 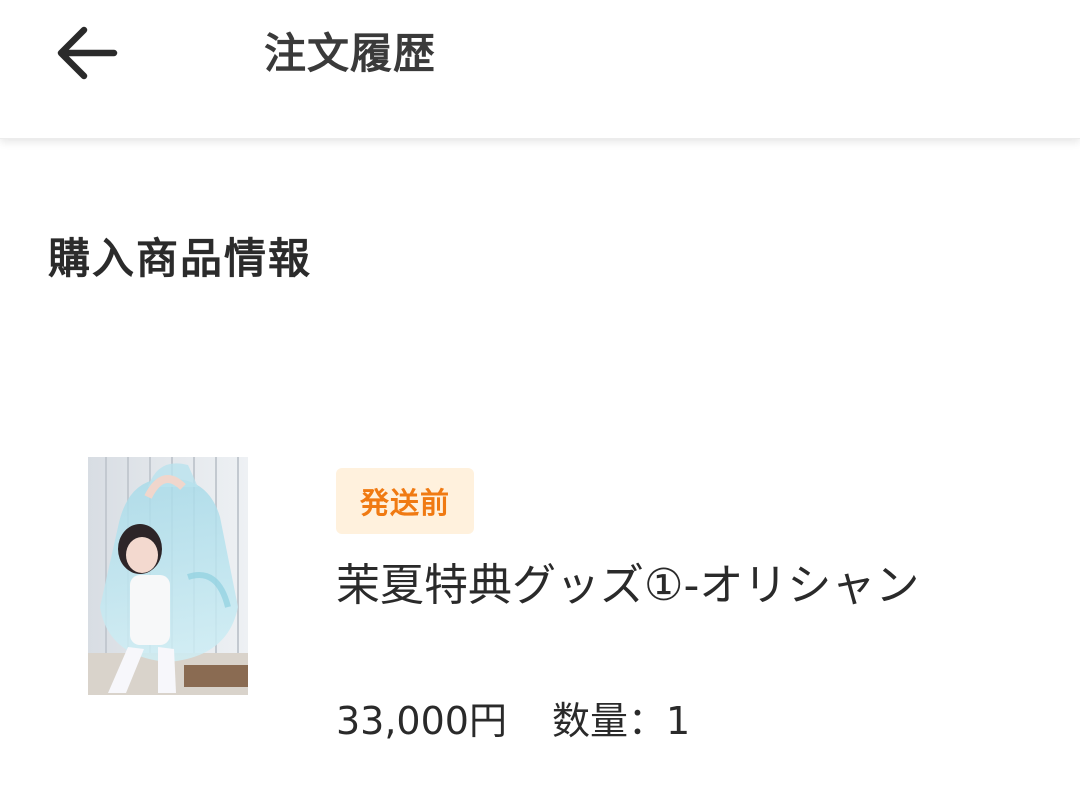 I want to click on product-price: 33,000円, so click(x=421, y=721).